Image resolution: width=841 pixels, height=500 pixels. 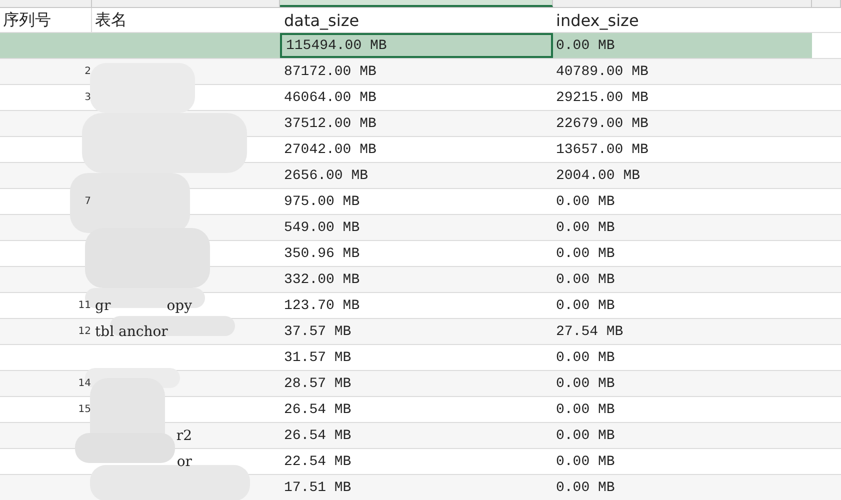 I want to click on table-cell: 87172.00 MB, so click(x=330, y=72).